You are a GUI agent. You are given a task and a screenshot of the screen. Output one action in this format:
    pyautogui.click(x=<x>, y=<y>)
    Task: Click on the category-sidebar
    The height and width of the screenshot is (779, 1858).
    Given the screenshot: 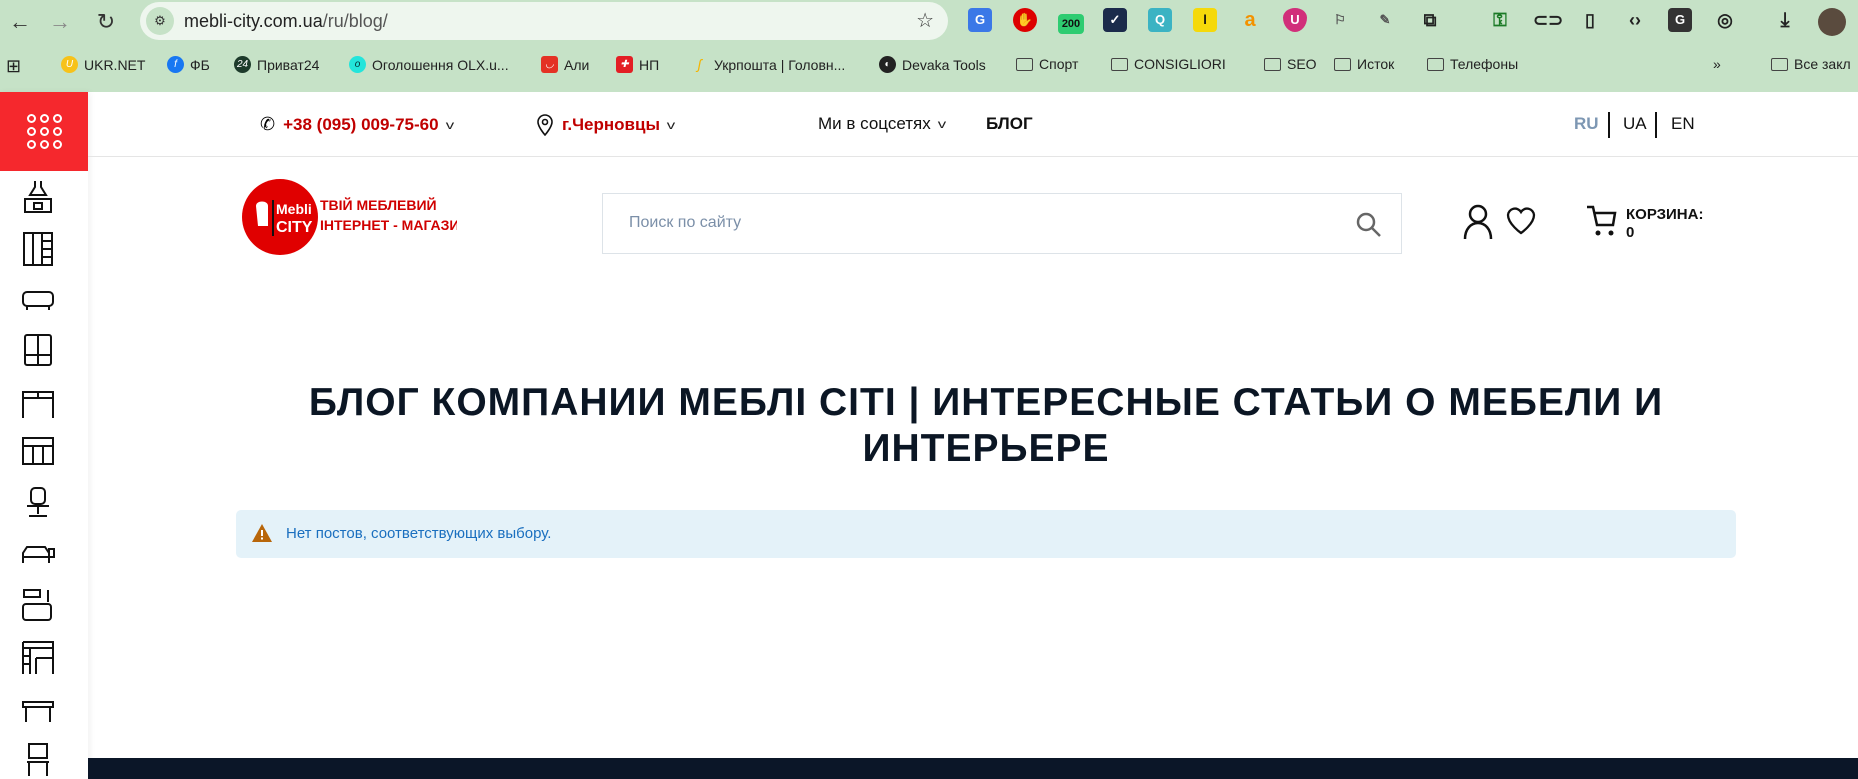 What is the action you would take?
    pyautogui.click(x=44, y=435)
    